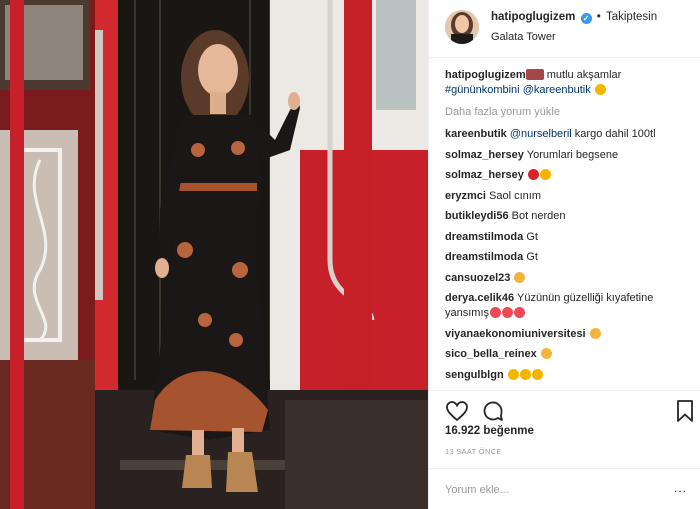 Image resolution: width=700 pixels, height=509 pixels. What do you see at coordinates (572, 154) in the screenshot?
I see `comment-text: Yorumlari begsene` at bounding box center [572, 154].